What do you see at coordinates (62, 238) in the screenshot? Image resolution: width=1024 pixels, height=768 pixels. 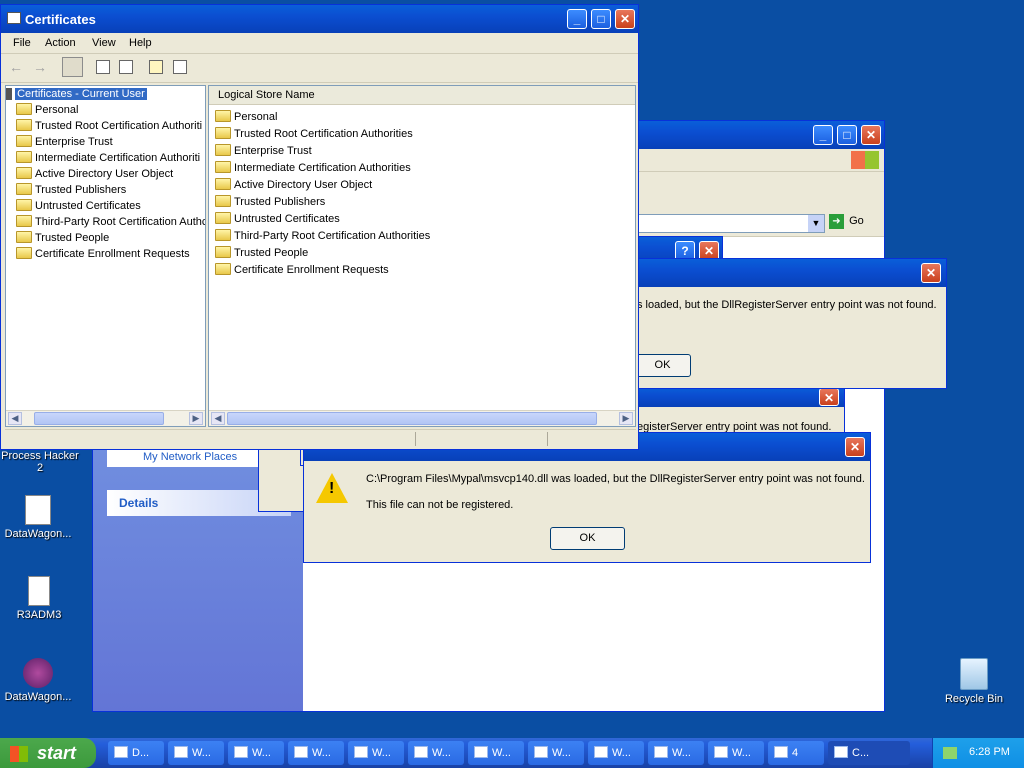 I see `tree-item: Trusted People` at bounding box center [62, 238].